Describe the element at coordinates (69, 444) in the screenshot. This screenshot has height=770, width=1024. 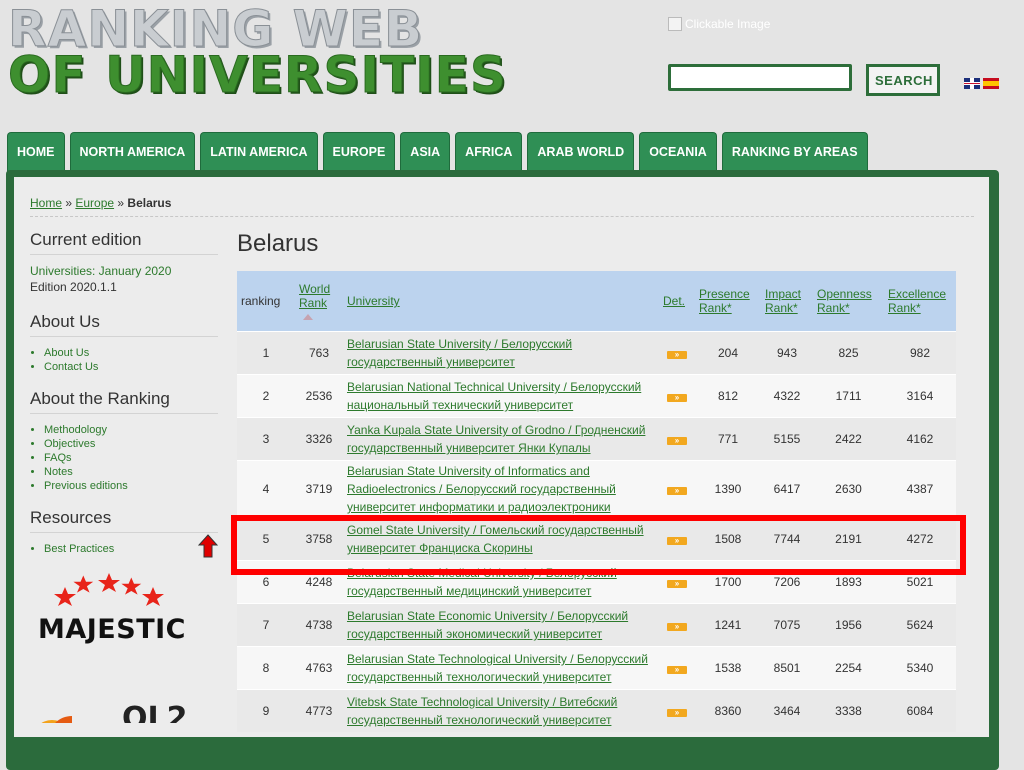
I see `sidebar-link-objectives: Objectives` at that location.